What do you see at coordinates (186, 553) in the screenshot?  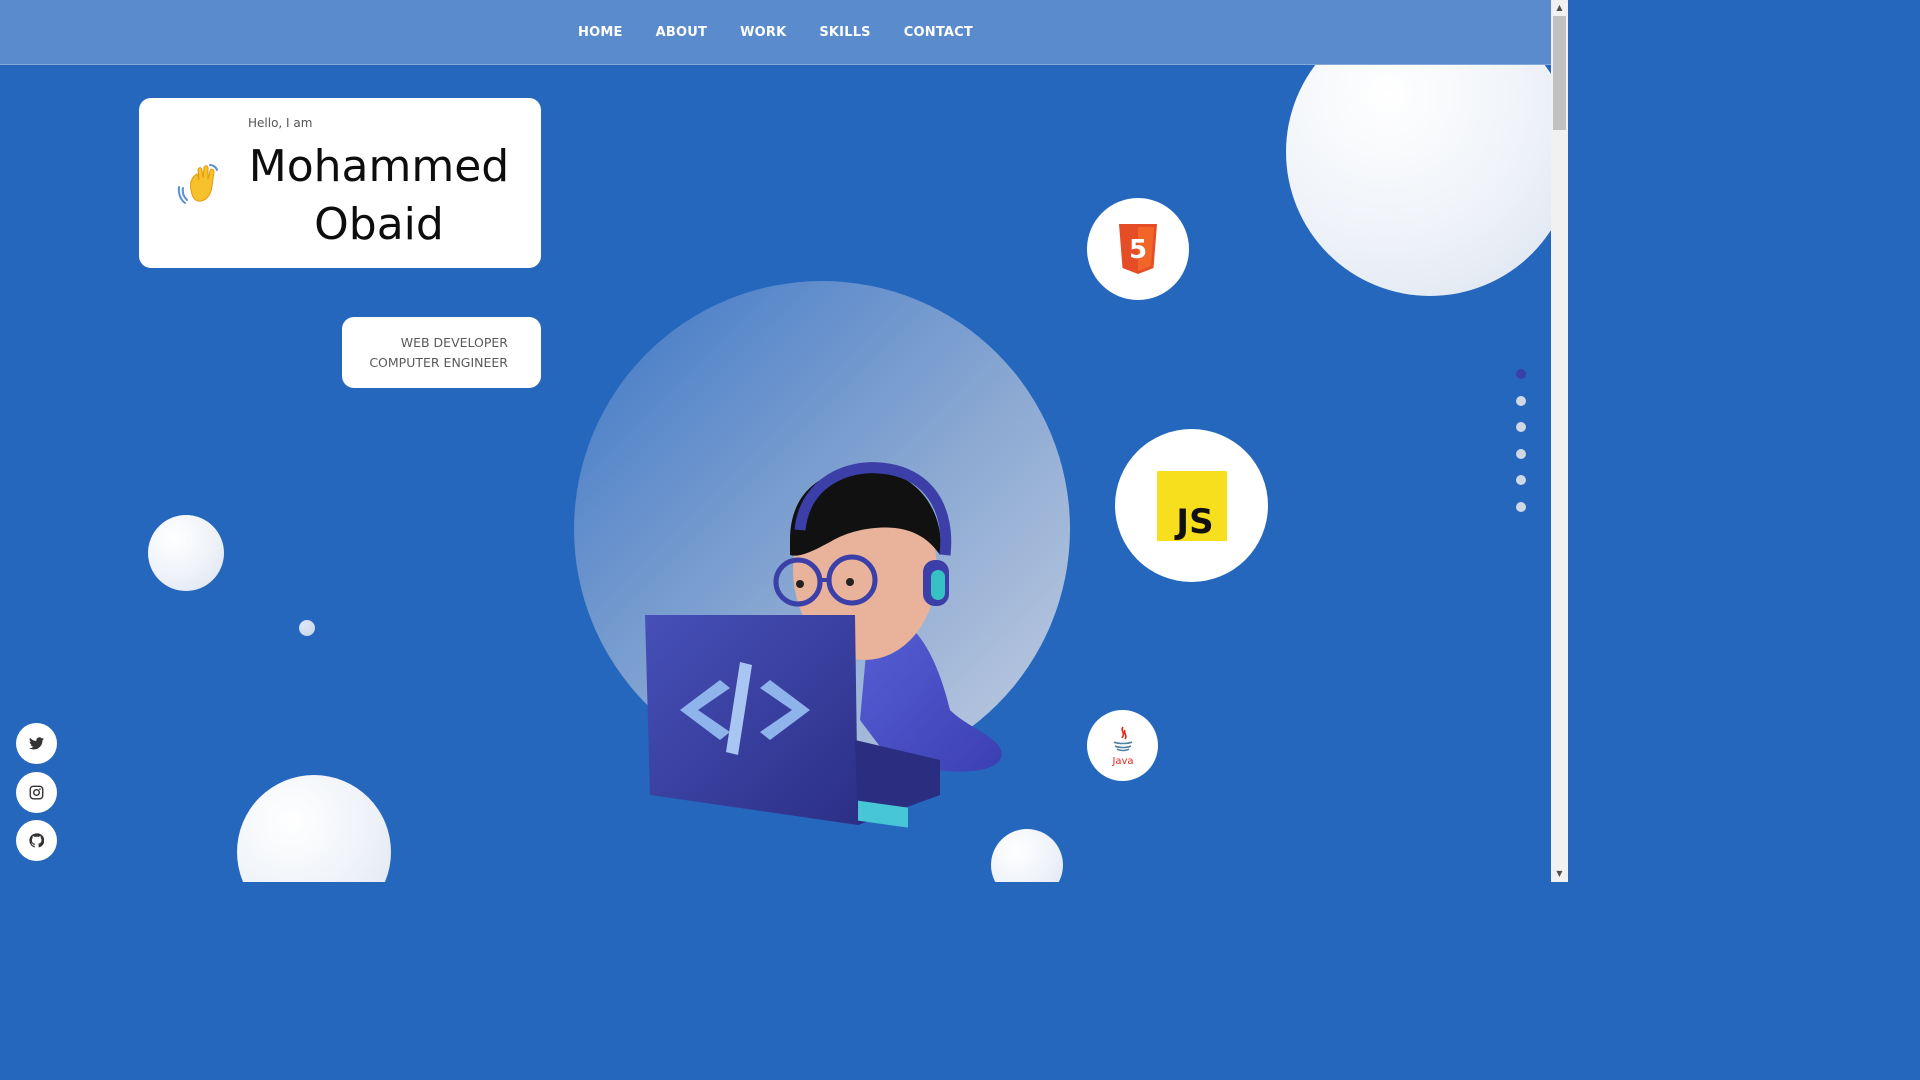 I see `decor-bubble-left` at bounding box center [186, 553].